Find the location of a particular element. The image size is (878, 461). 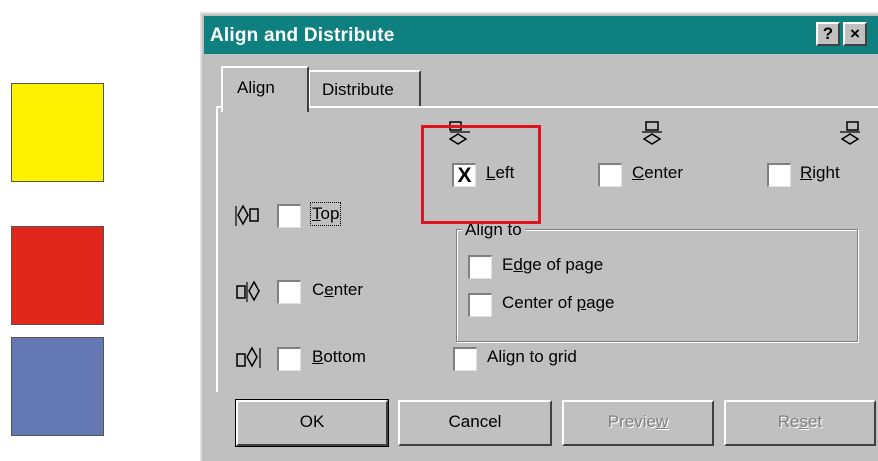

tab-distribute-label: Distribute is located at coordinates (358, 89).